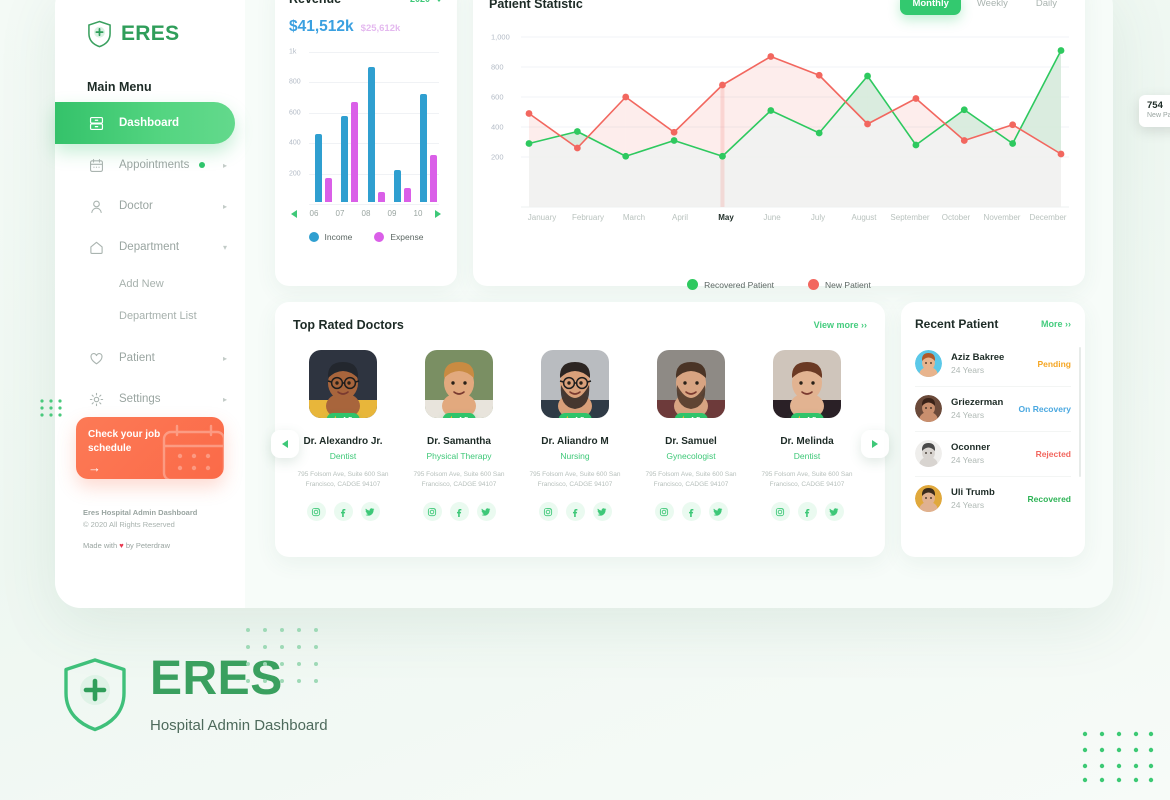 The height and width of the screenshot is (800, 1170). Describe the element at coordinates (150, 247) in the screenshot. I see `sidebar-item-department: Department ▾` at that location.